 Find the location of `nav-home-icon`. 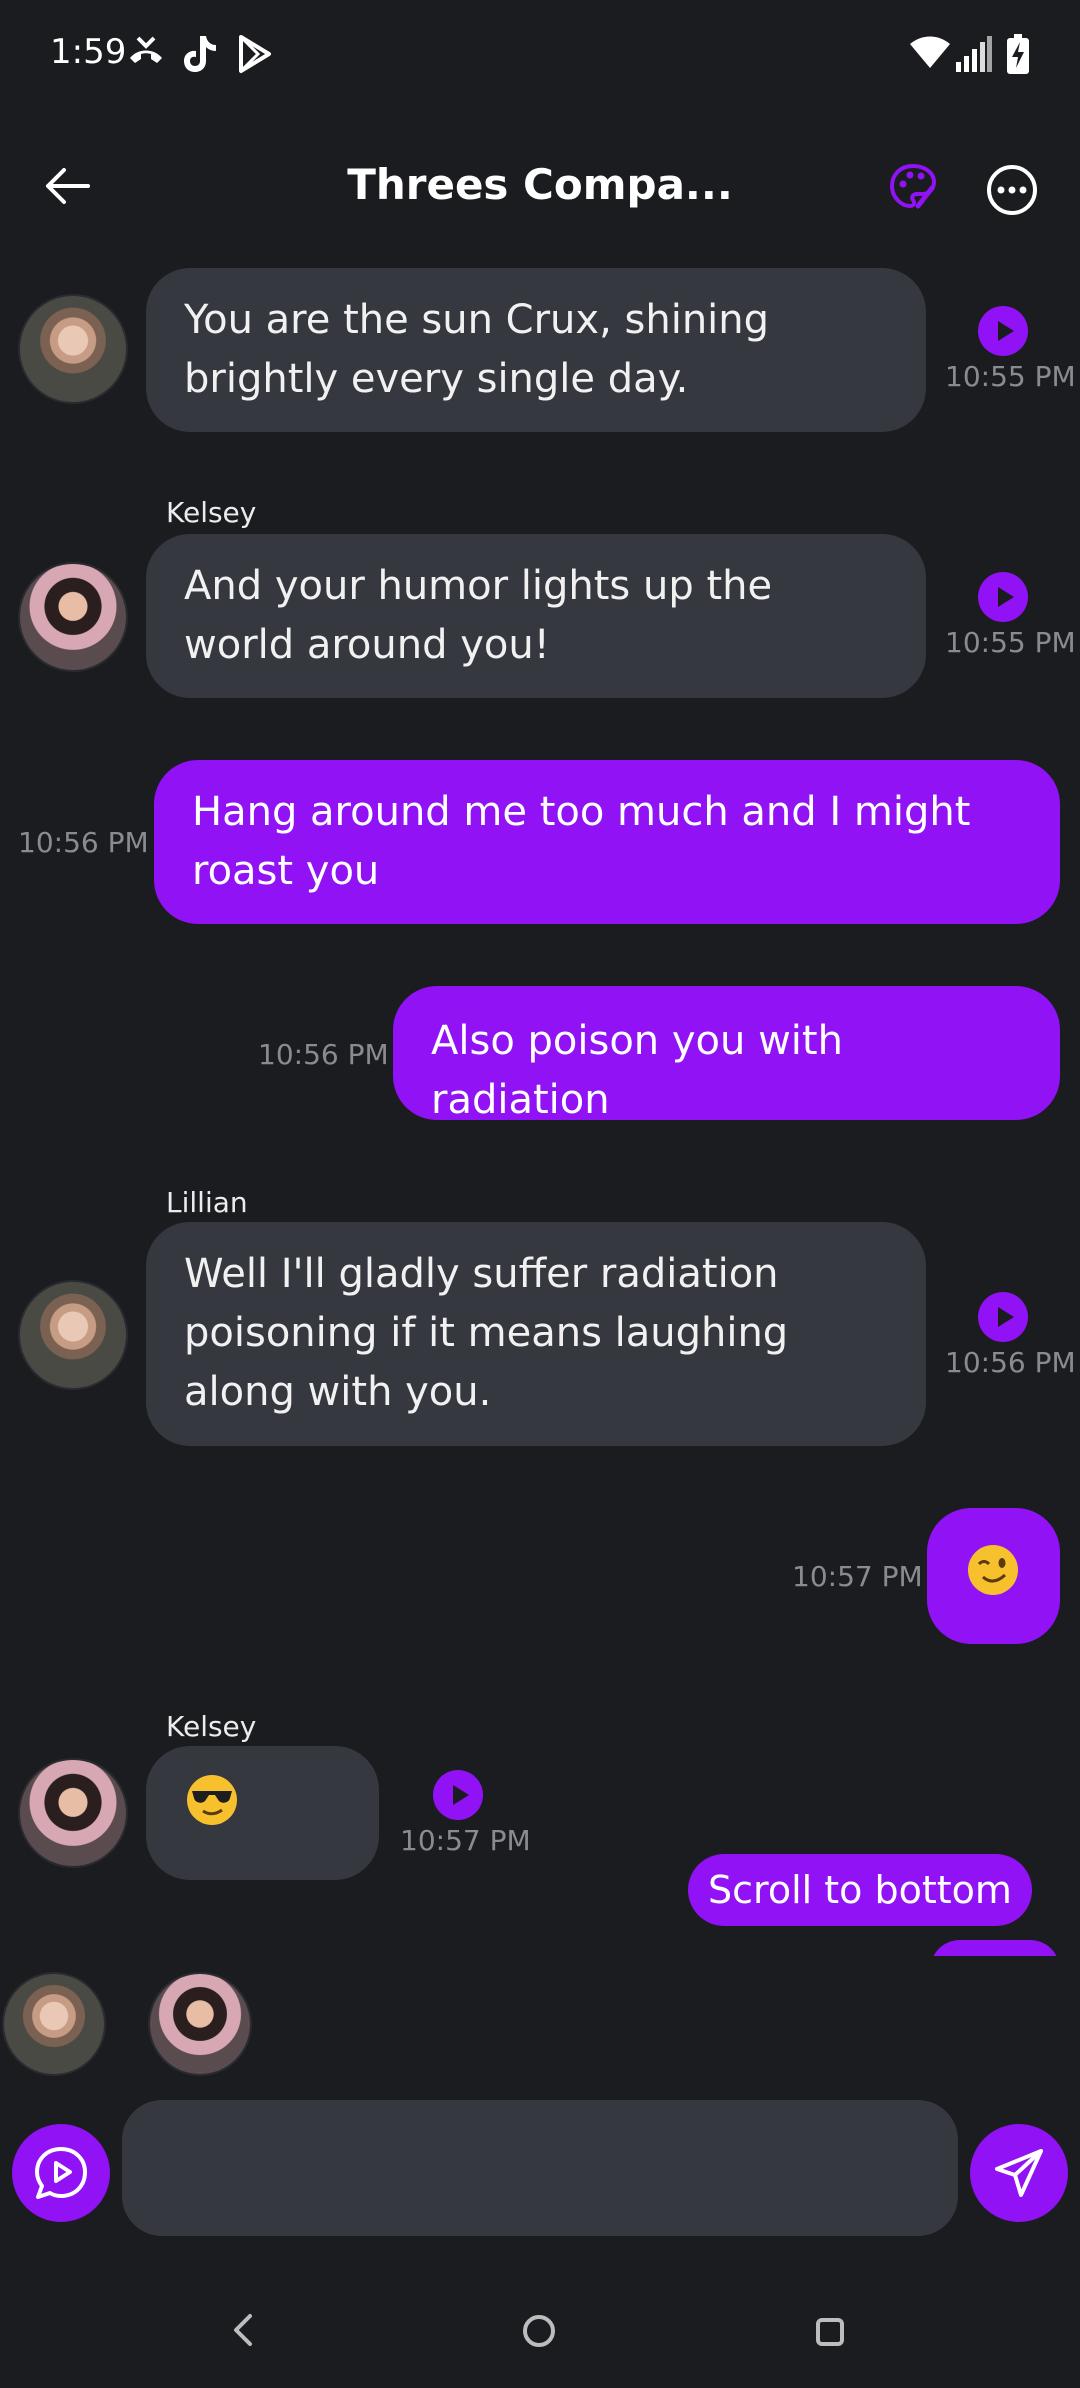

nav-home-icon is located at coordinates (539, 2331).